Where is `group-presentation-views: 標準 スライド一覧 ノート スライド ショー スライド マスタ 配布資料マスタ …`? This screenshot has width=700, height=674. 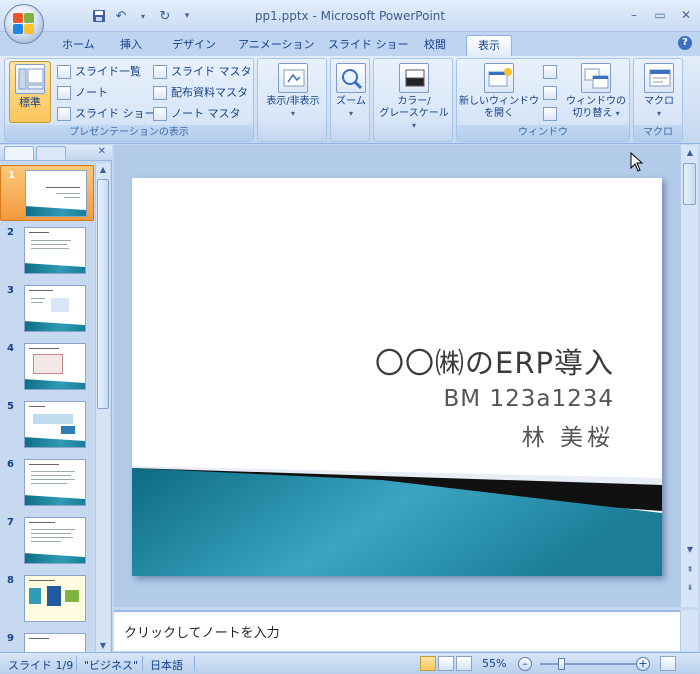
group-presentation-views: 標準 スライド一覧 ノート スライド ショー スライド マスタ 配布資料マスタ … is located at coordinates (129, 100).